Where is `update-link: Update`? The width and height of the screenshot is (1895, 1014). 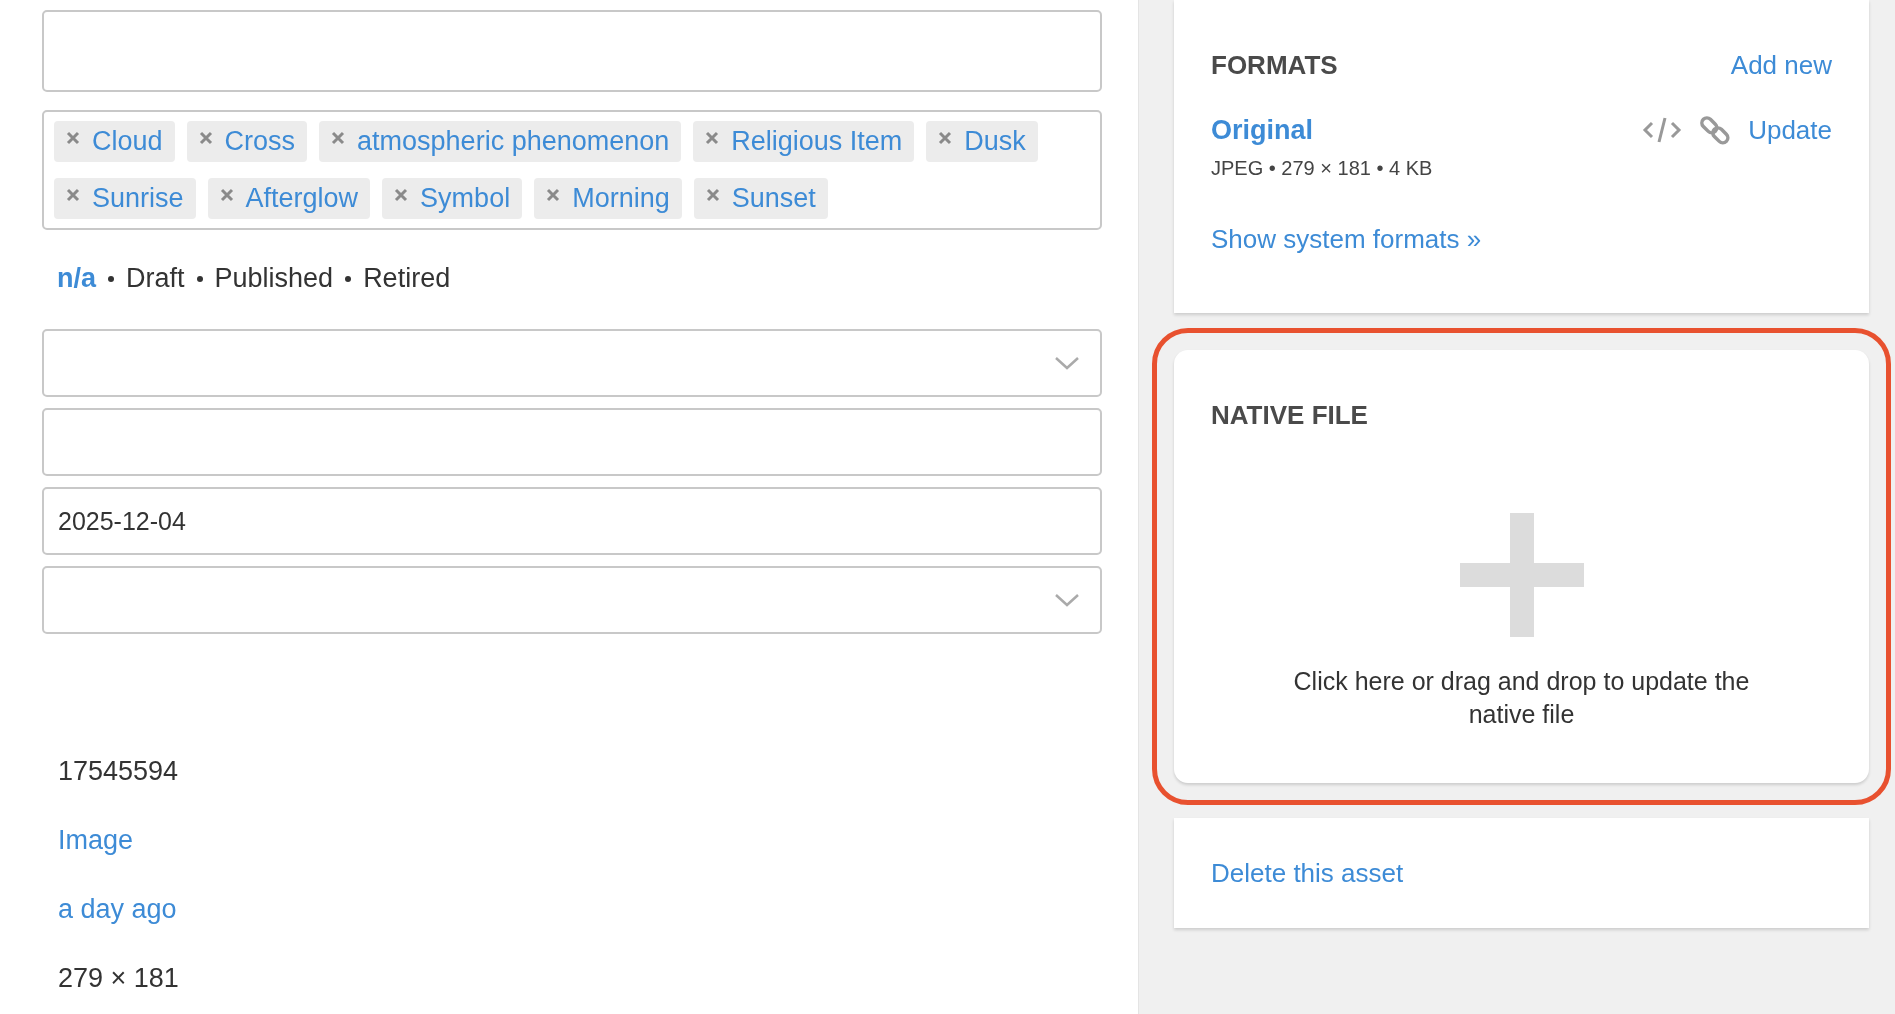 update-link: Update is located at coordinates (1790, 130).